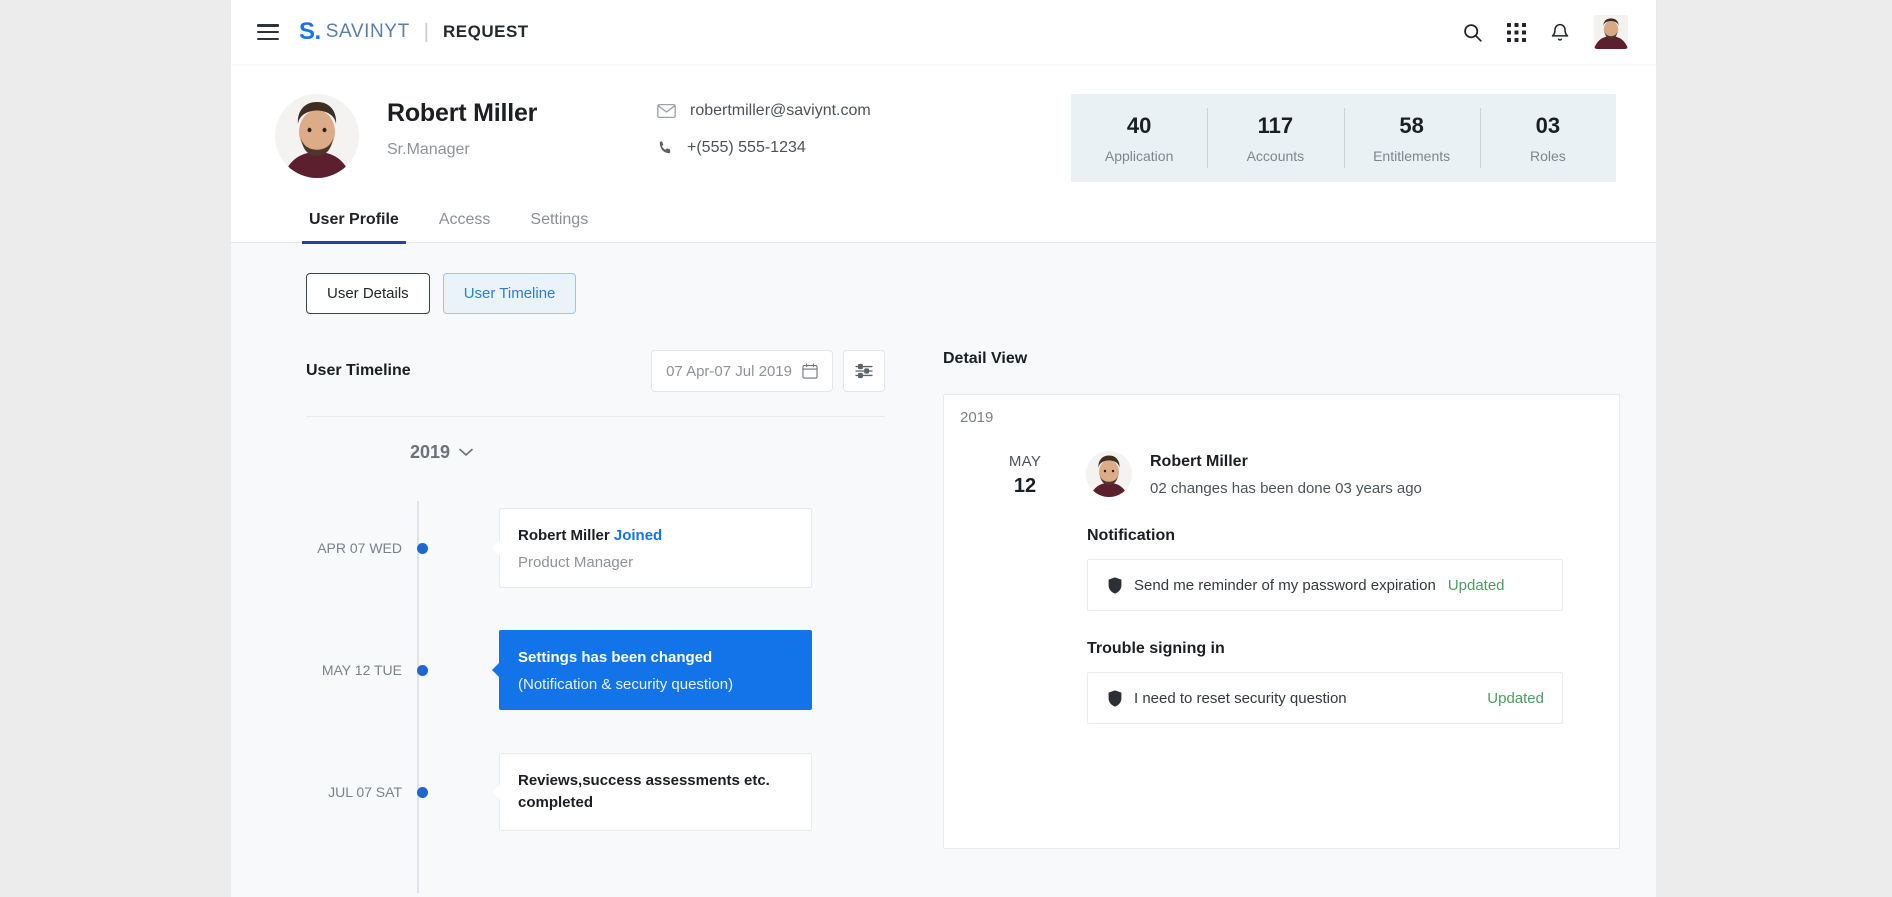 The height and width of the screenshot is (897, 1892). What do you see at coordinates (1411, 125) in the screenshot?
I see `stat-value: 58` at bounding box center [1411, 125].